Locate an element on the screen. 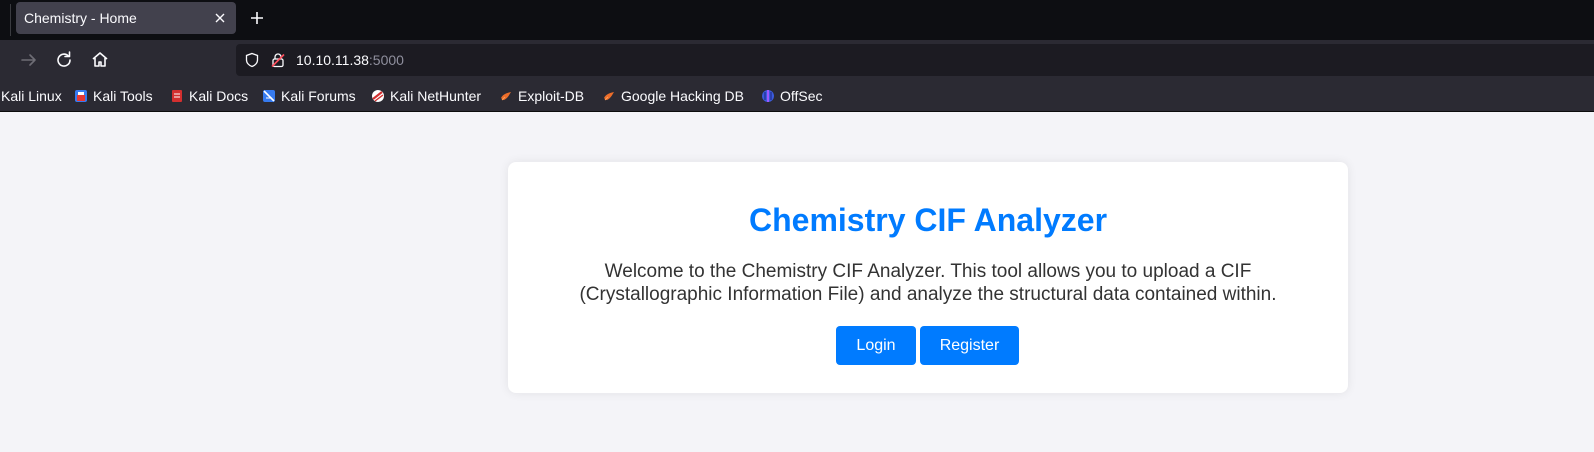 Image resolution: width=1594 pixels, height=452 pixels. page-title: Chemistry CIF Analyzer is located at coordinates (928, 220).